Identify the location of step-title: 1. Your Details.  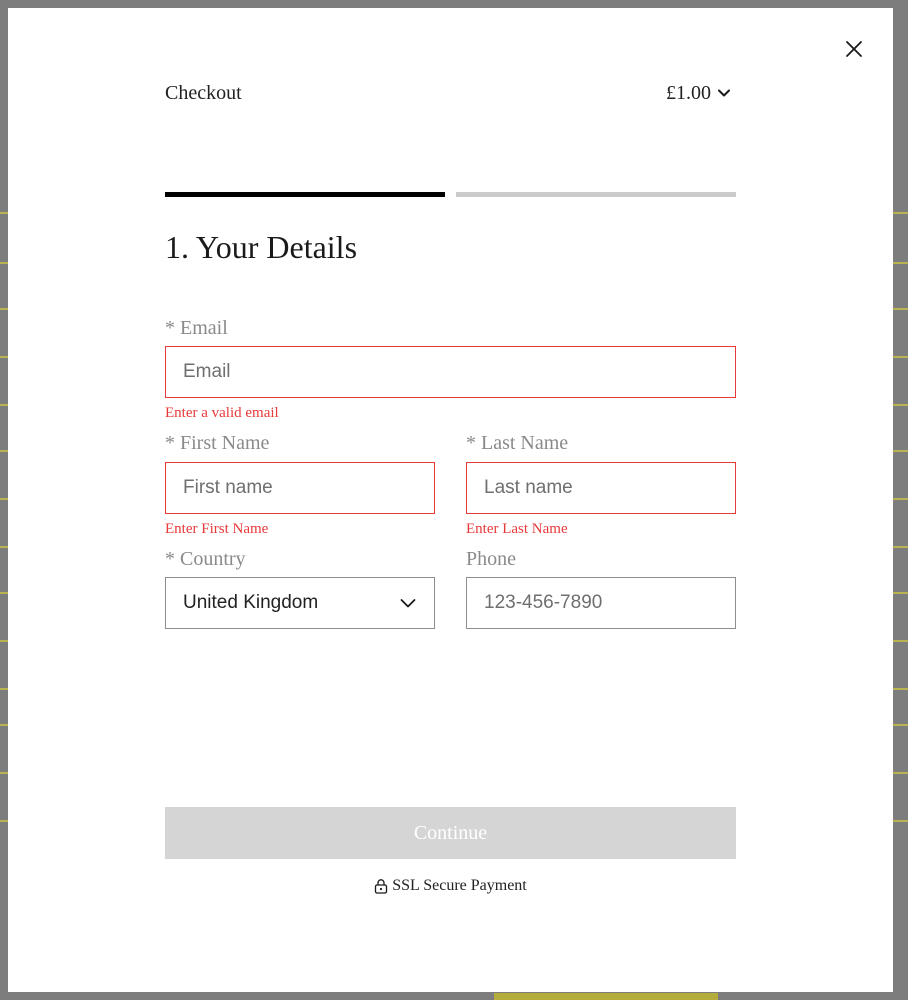
(261, 247).